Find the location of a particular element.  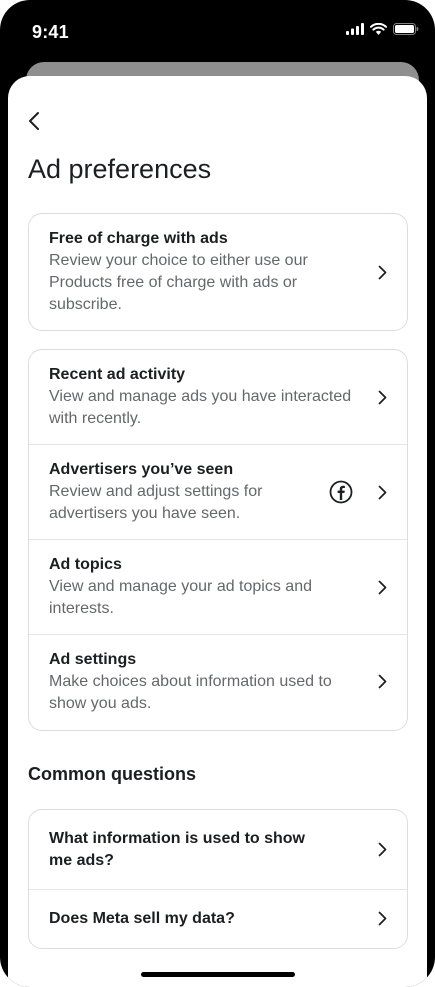

row-text: What information is used to show me ads? is located at coordinates (210, 850).